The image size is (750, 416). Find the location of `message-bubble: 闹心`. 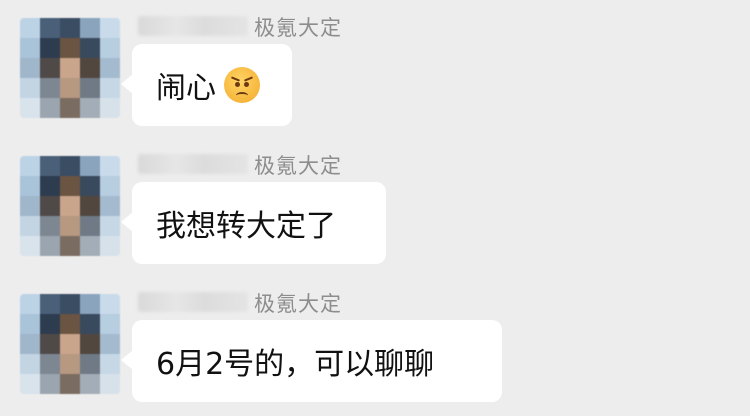

message-bubble: 闹心 is located at coordinates (206, 85).